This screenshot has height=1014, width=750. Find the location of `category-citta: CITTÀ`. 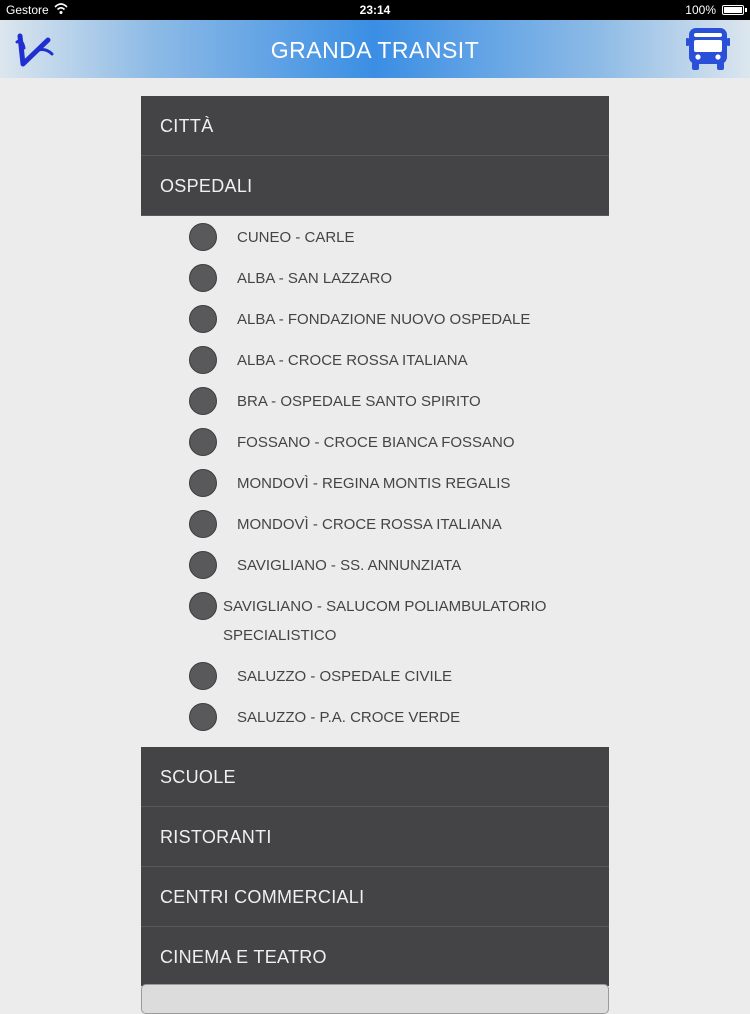

category-citta: CITTÀ is located at coordinates (375, 126).